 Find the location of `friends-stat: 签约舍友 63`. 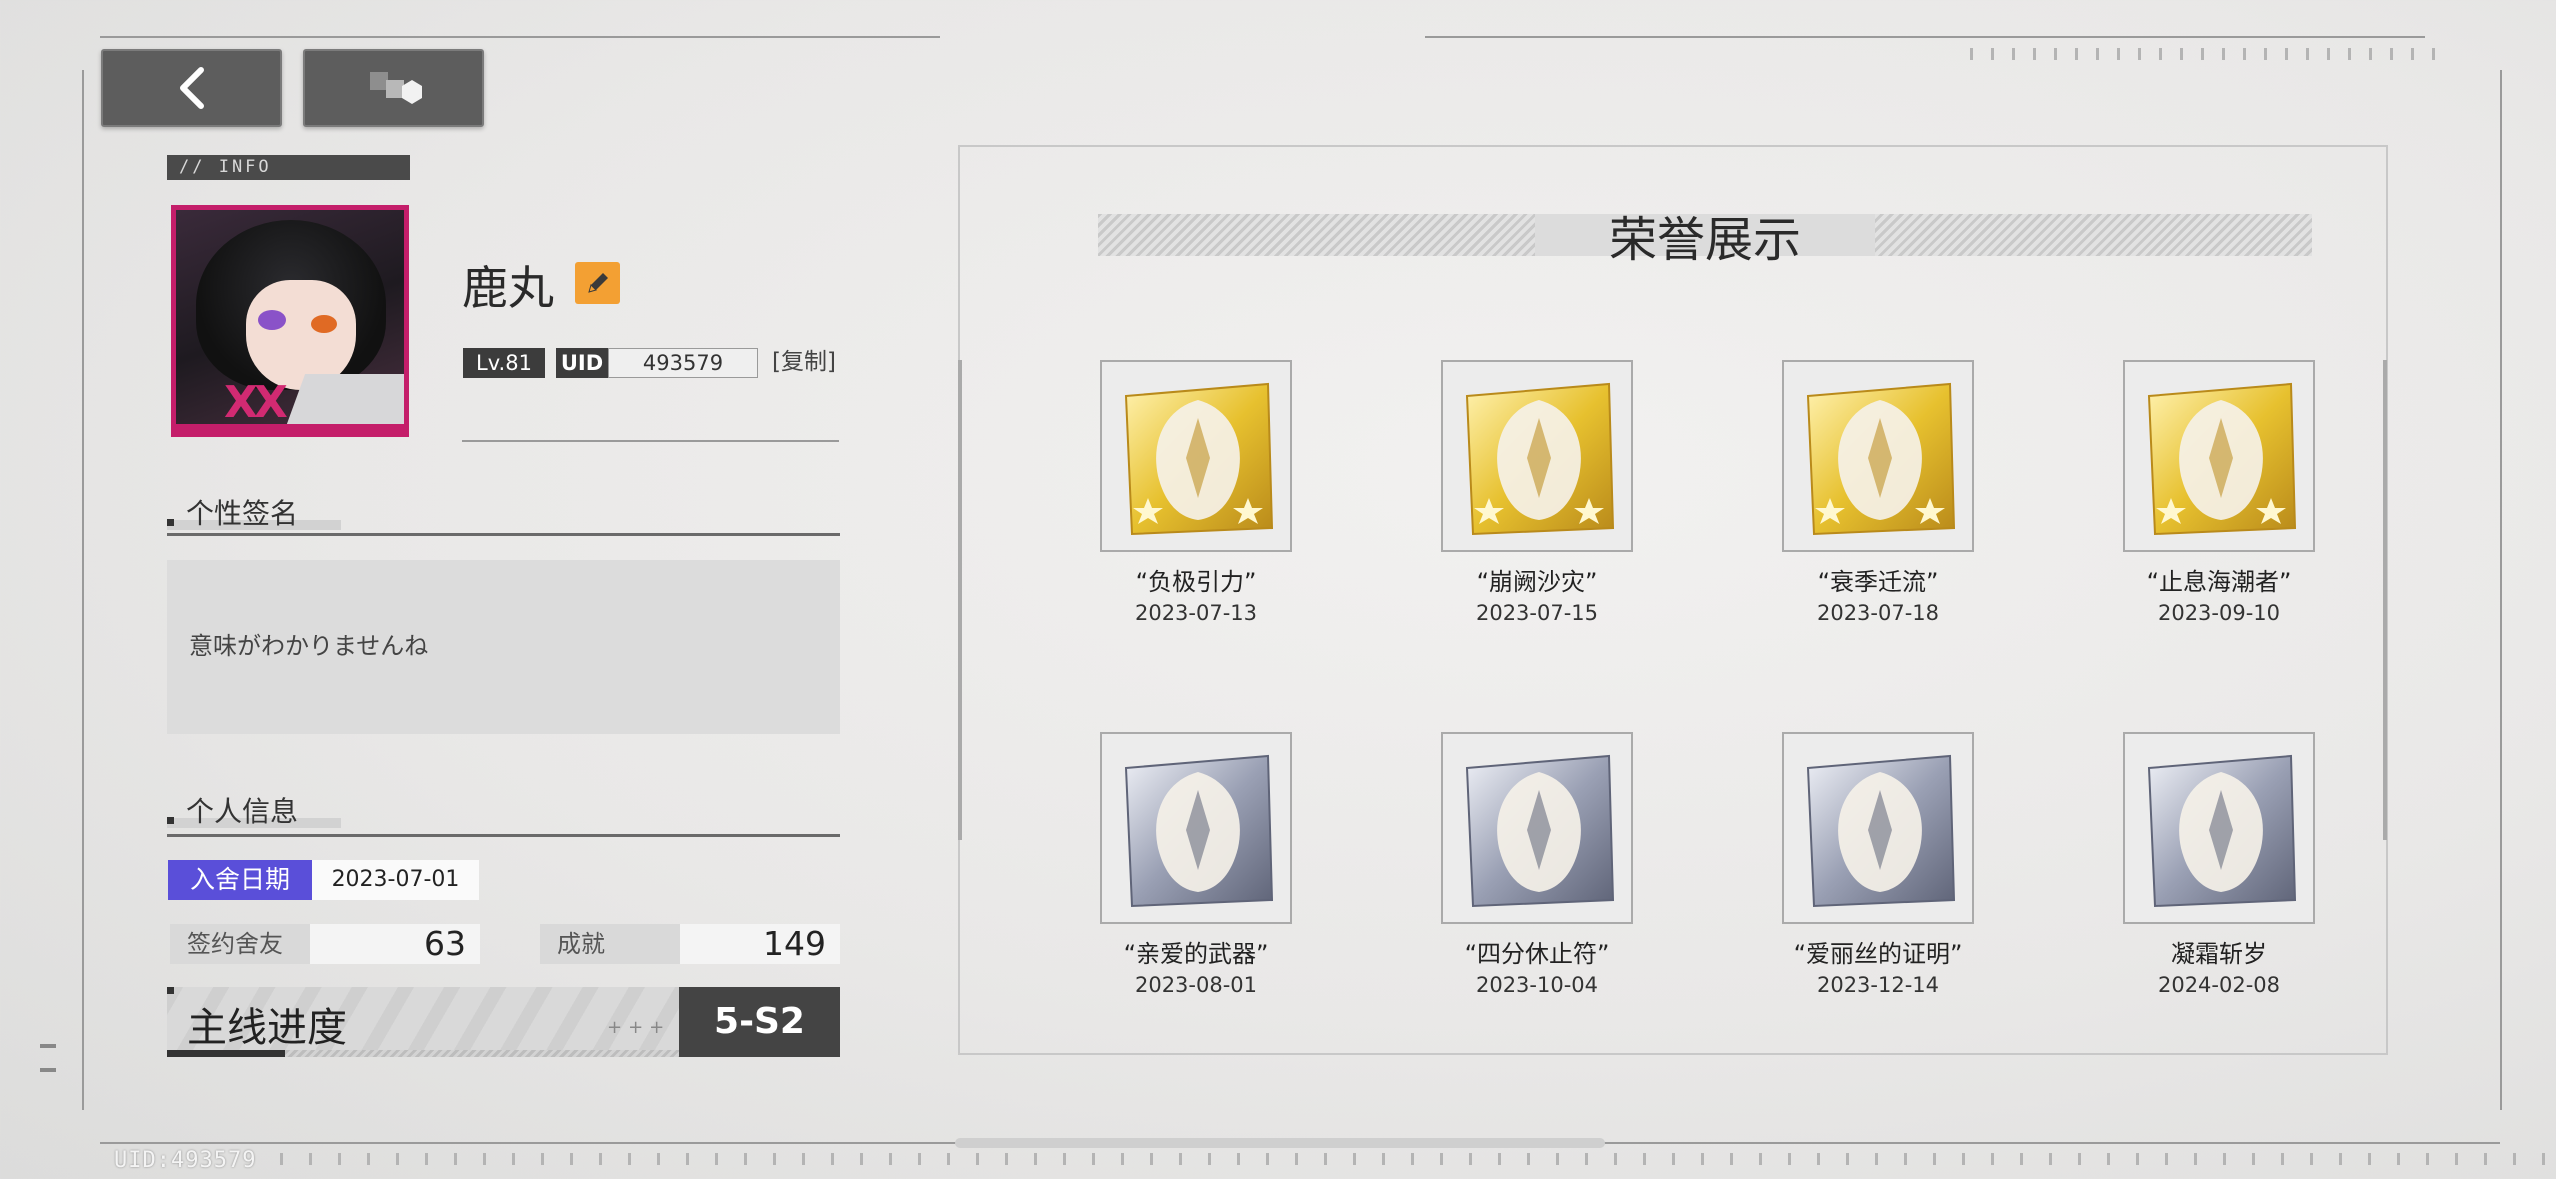

friends-stat: 签约舍友 63 is located at coordinates (325, 944).